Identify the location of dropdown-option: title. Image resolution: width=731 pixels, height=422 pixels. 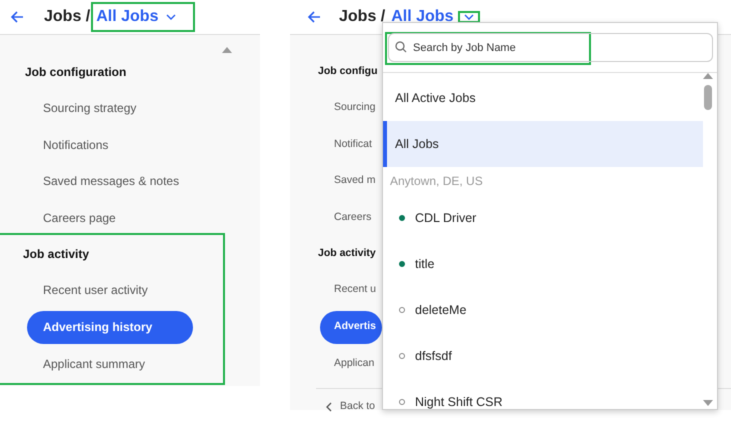
(543, 264).